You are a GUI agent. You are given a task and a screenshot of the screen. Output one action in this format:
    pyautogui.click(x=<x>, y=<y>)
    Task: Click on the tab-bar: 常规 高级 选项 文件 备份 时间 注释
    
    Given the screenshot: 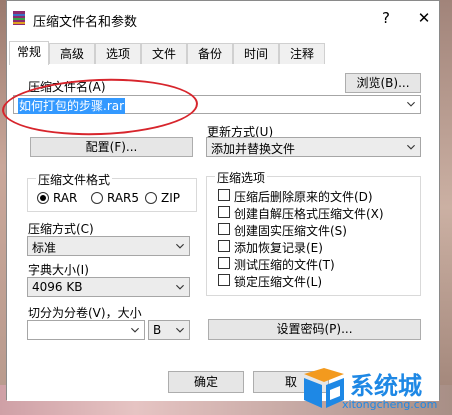 What is the action you would take?
    pyautogui.click(x=223, y=53)
    